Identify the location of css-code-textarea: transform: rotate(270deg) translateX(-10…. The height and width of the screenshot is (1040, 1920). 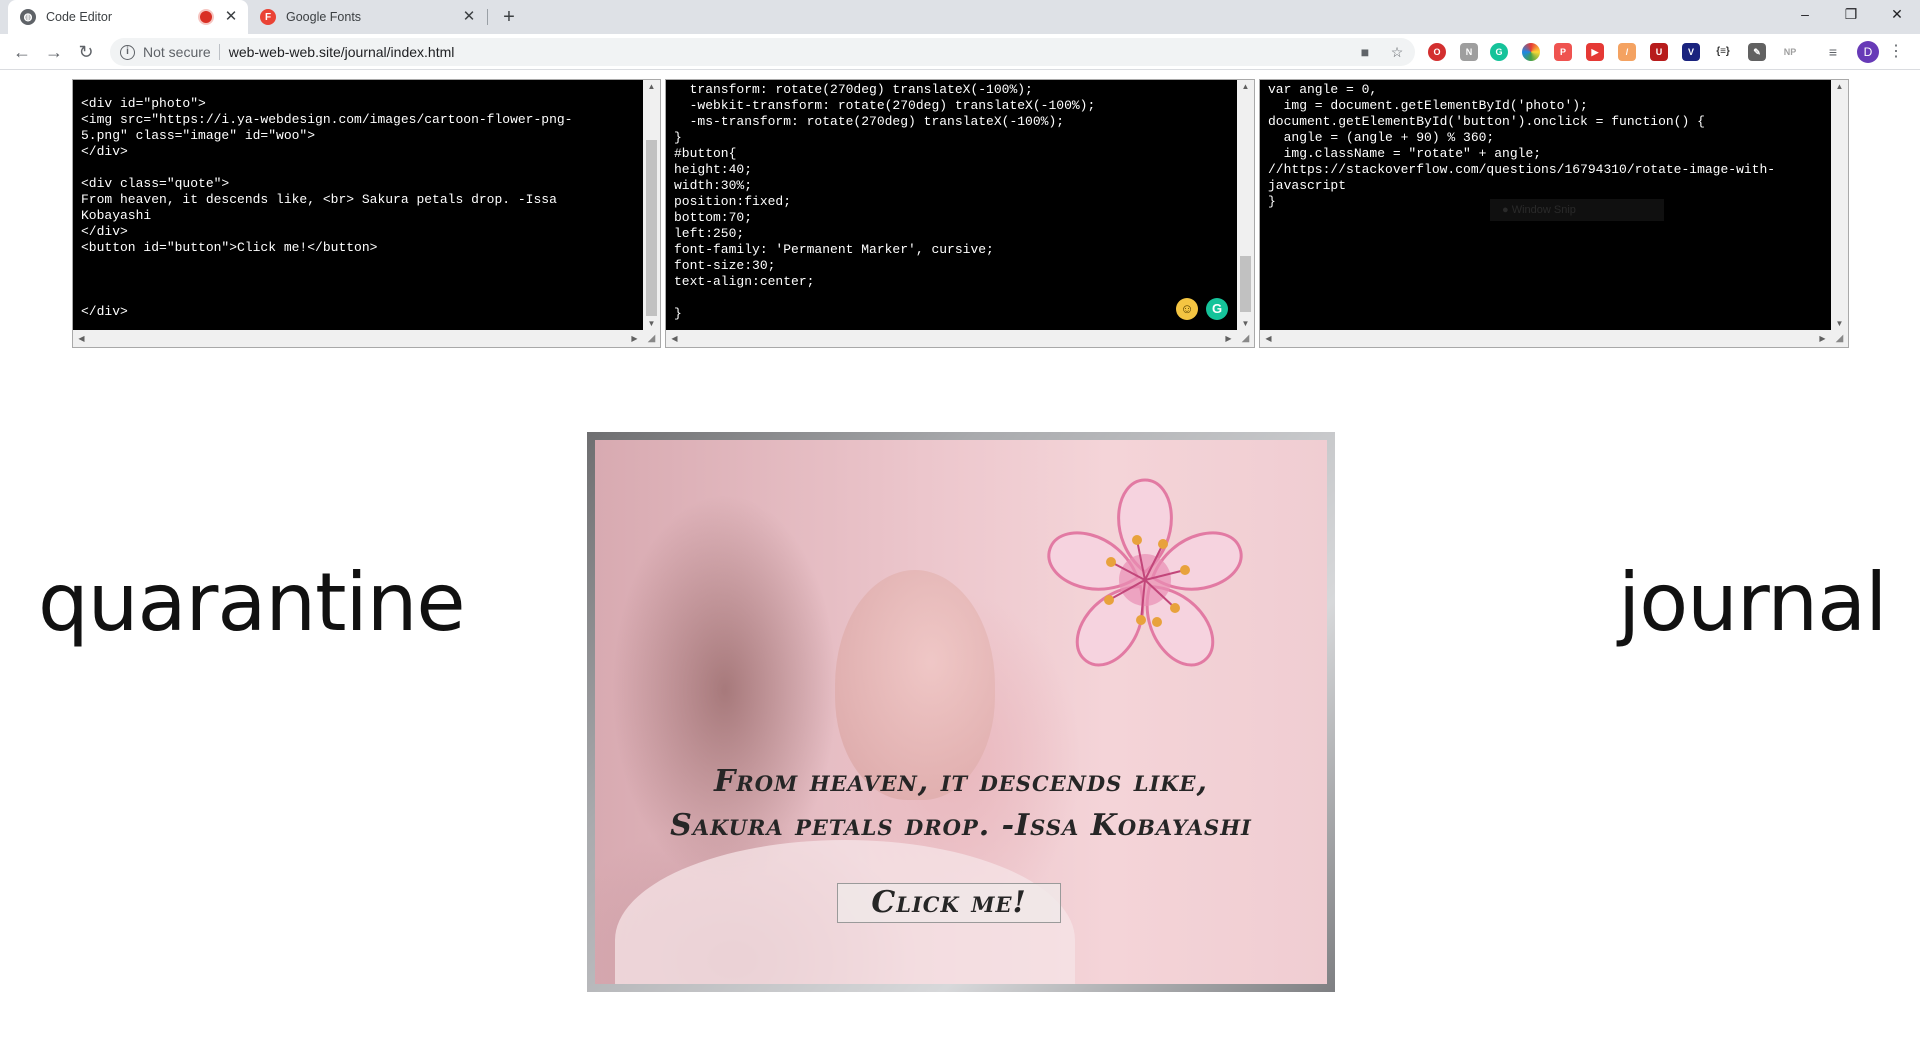
(951, 205).